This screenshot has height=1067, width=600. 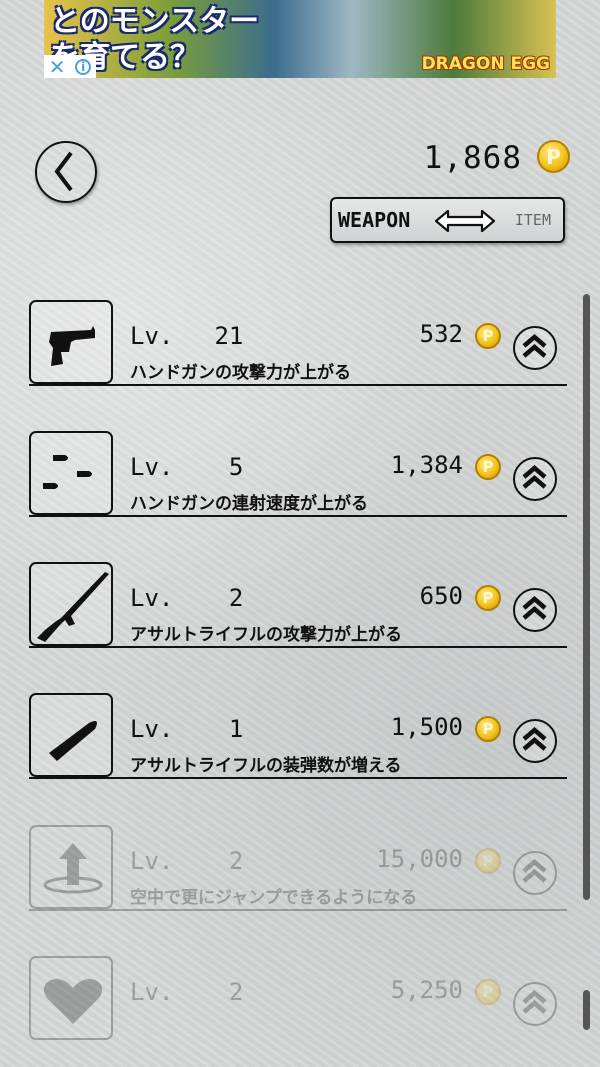 What do you see at coordinates (300, 39) in the screenshot?
I see `ad-banner: とのモンスター を育てる？ DRAGON EGG` at bounding box center [300, 39].